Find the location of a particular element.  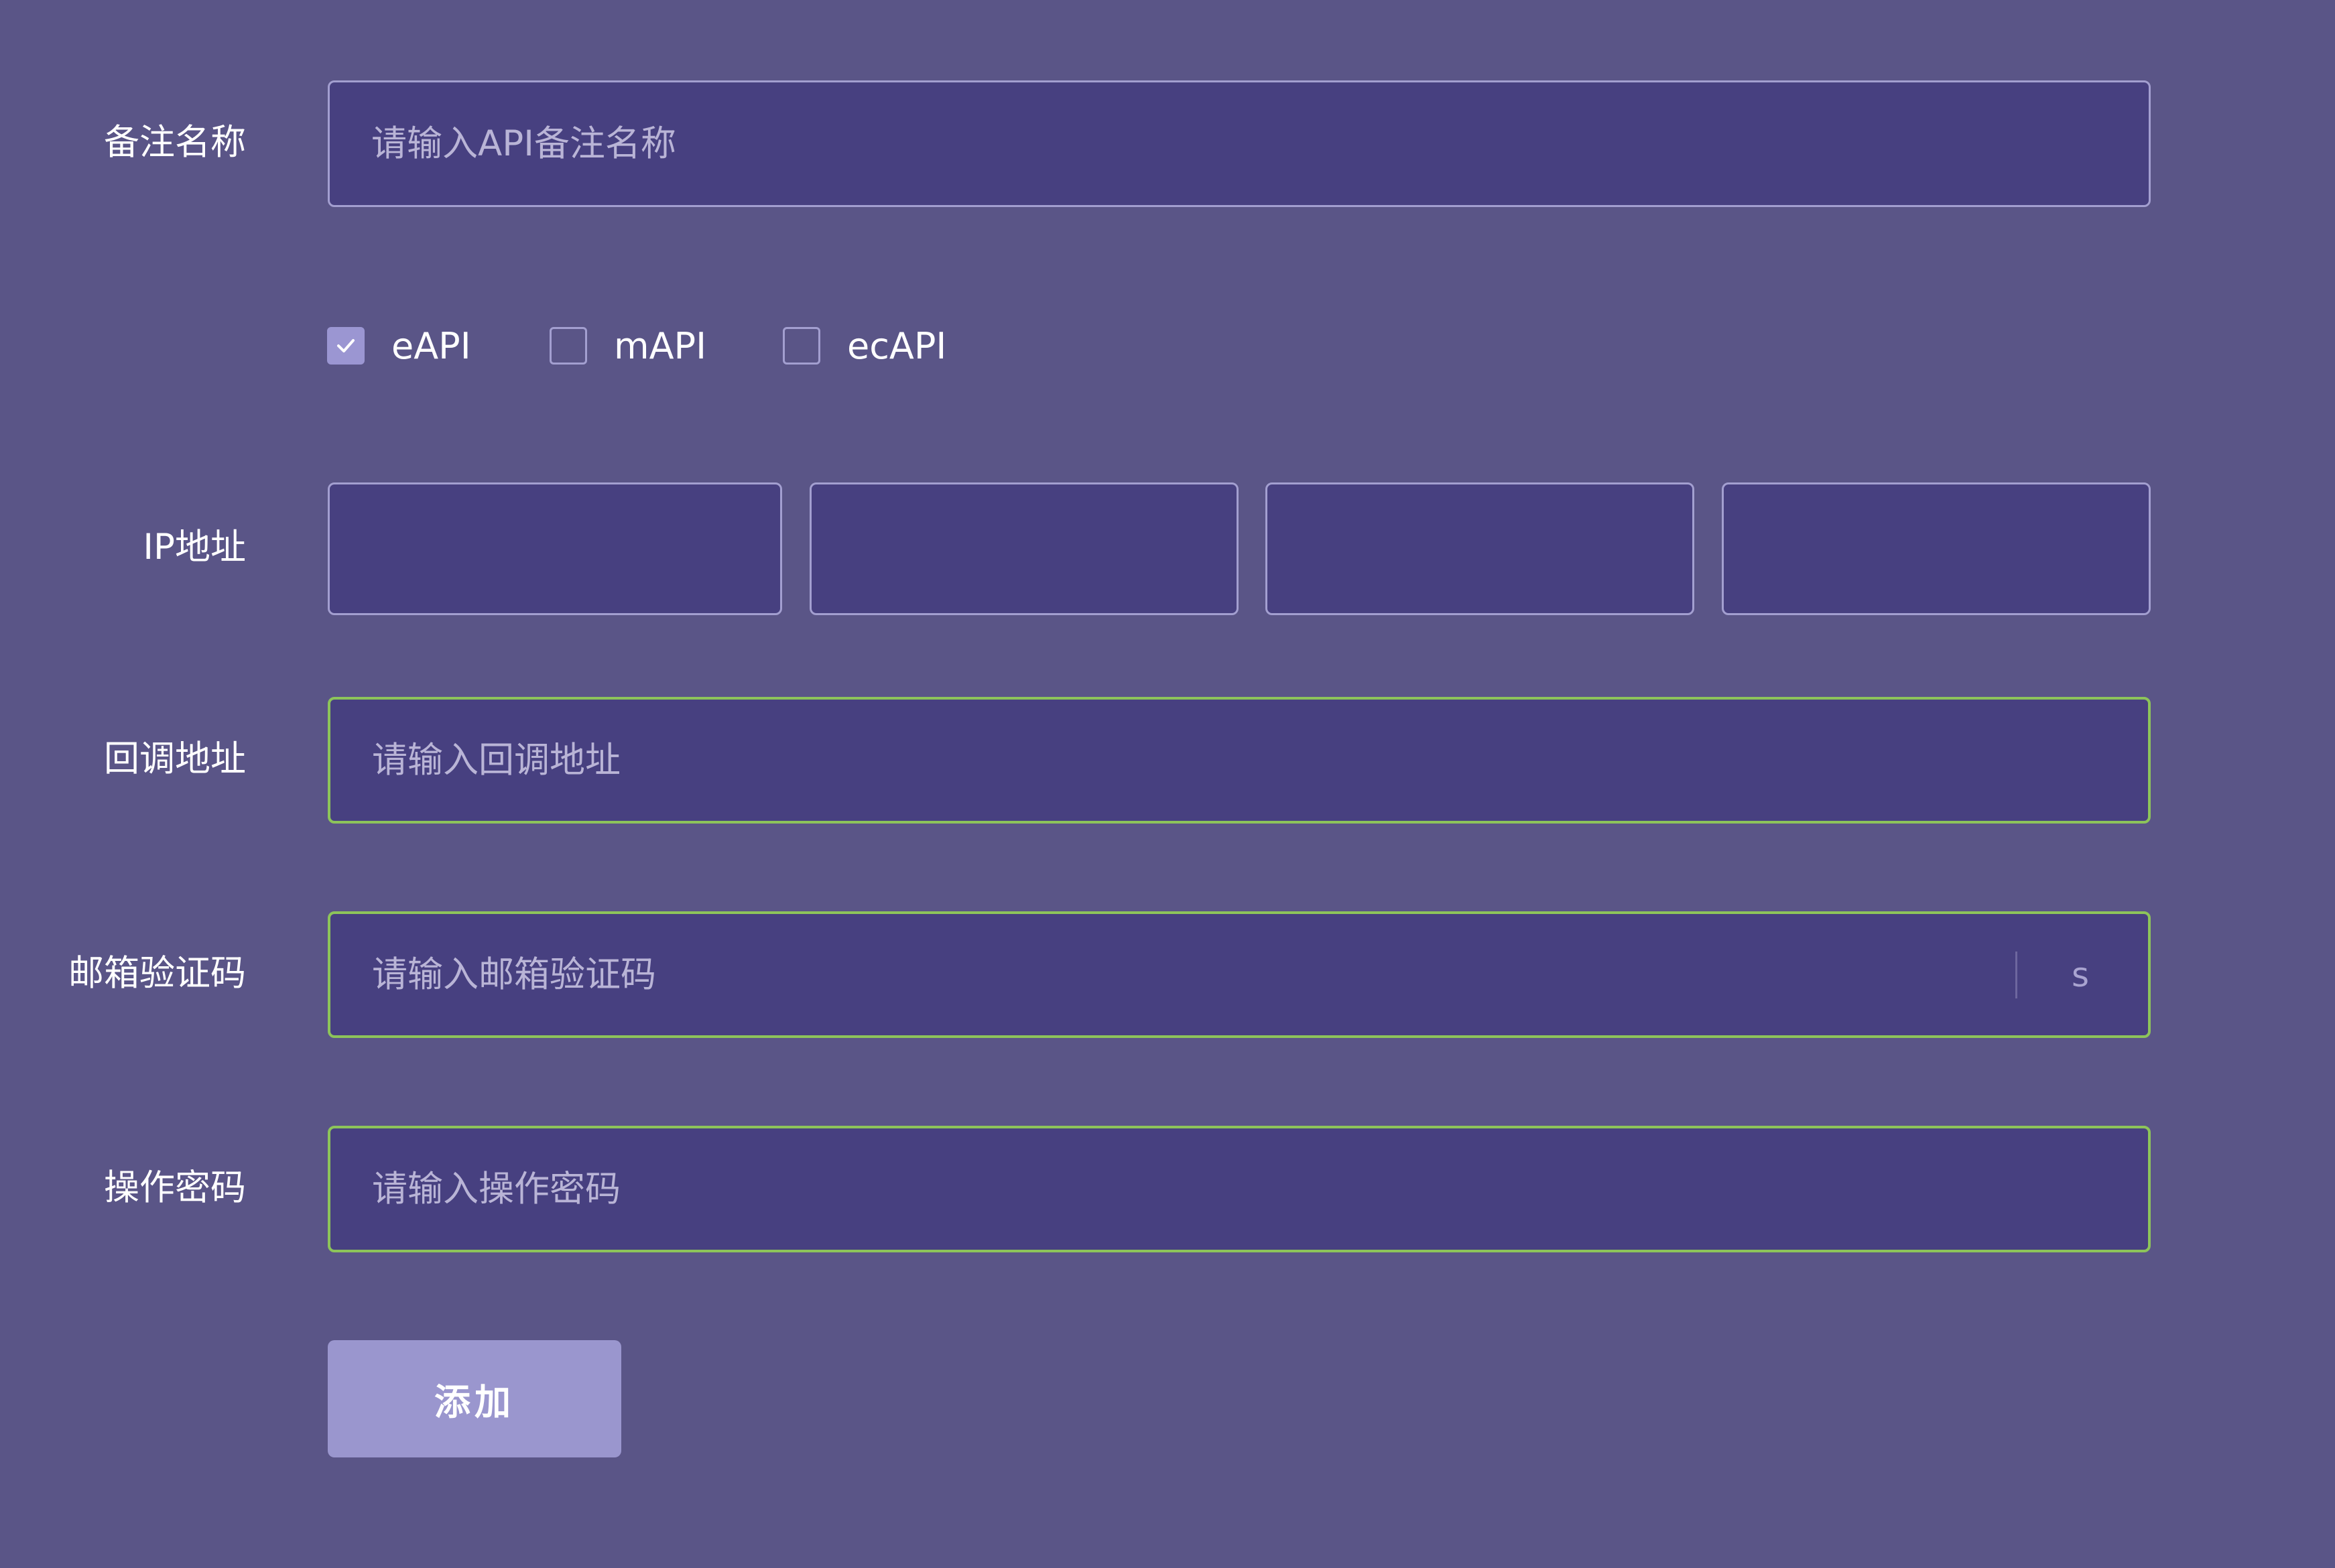

callback-field is located at coordinates (1239, 760).